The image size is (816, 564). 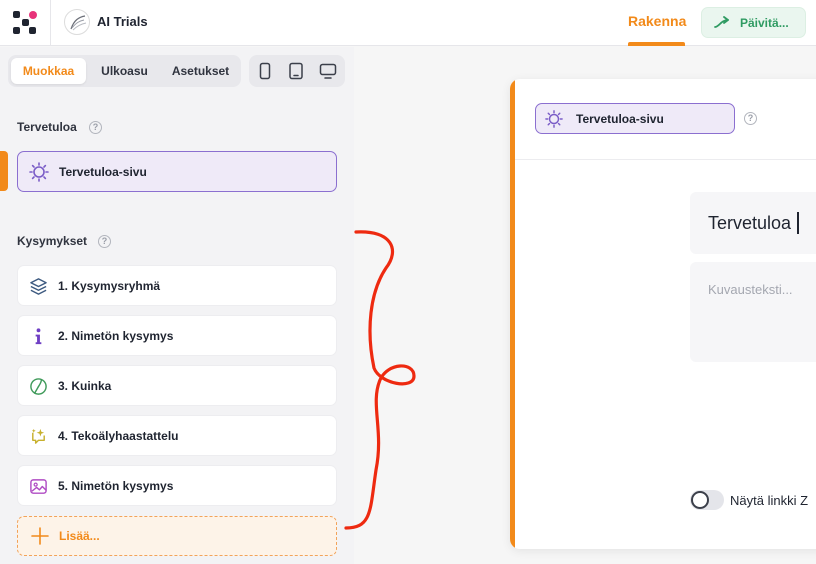 I want to click on active-item-marker, so click(x=4, y=171).